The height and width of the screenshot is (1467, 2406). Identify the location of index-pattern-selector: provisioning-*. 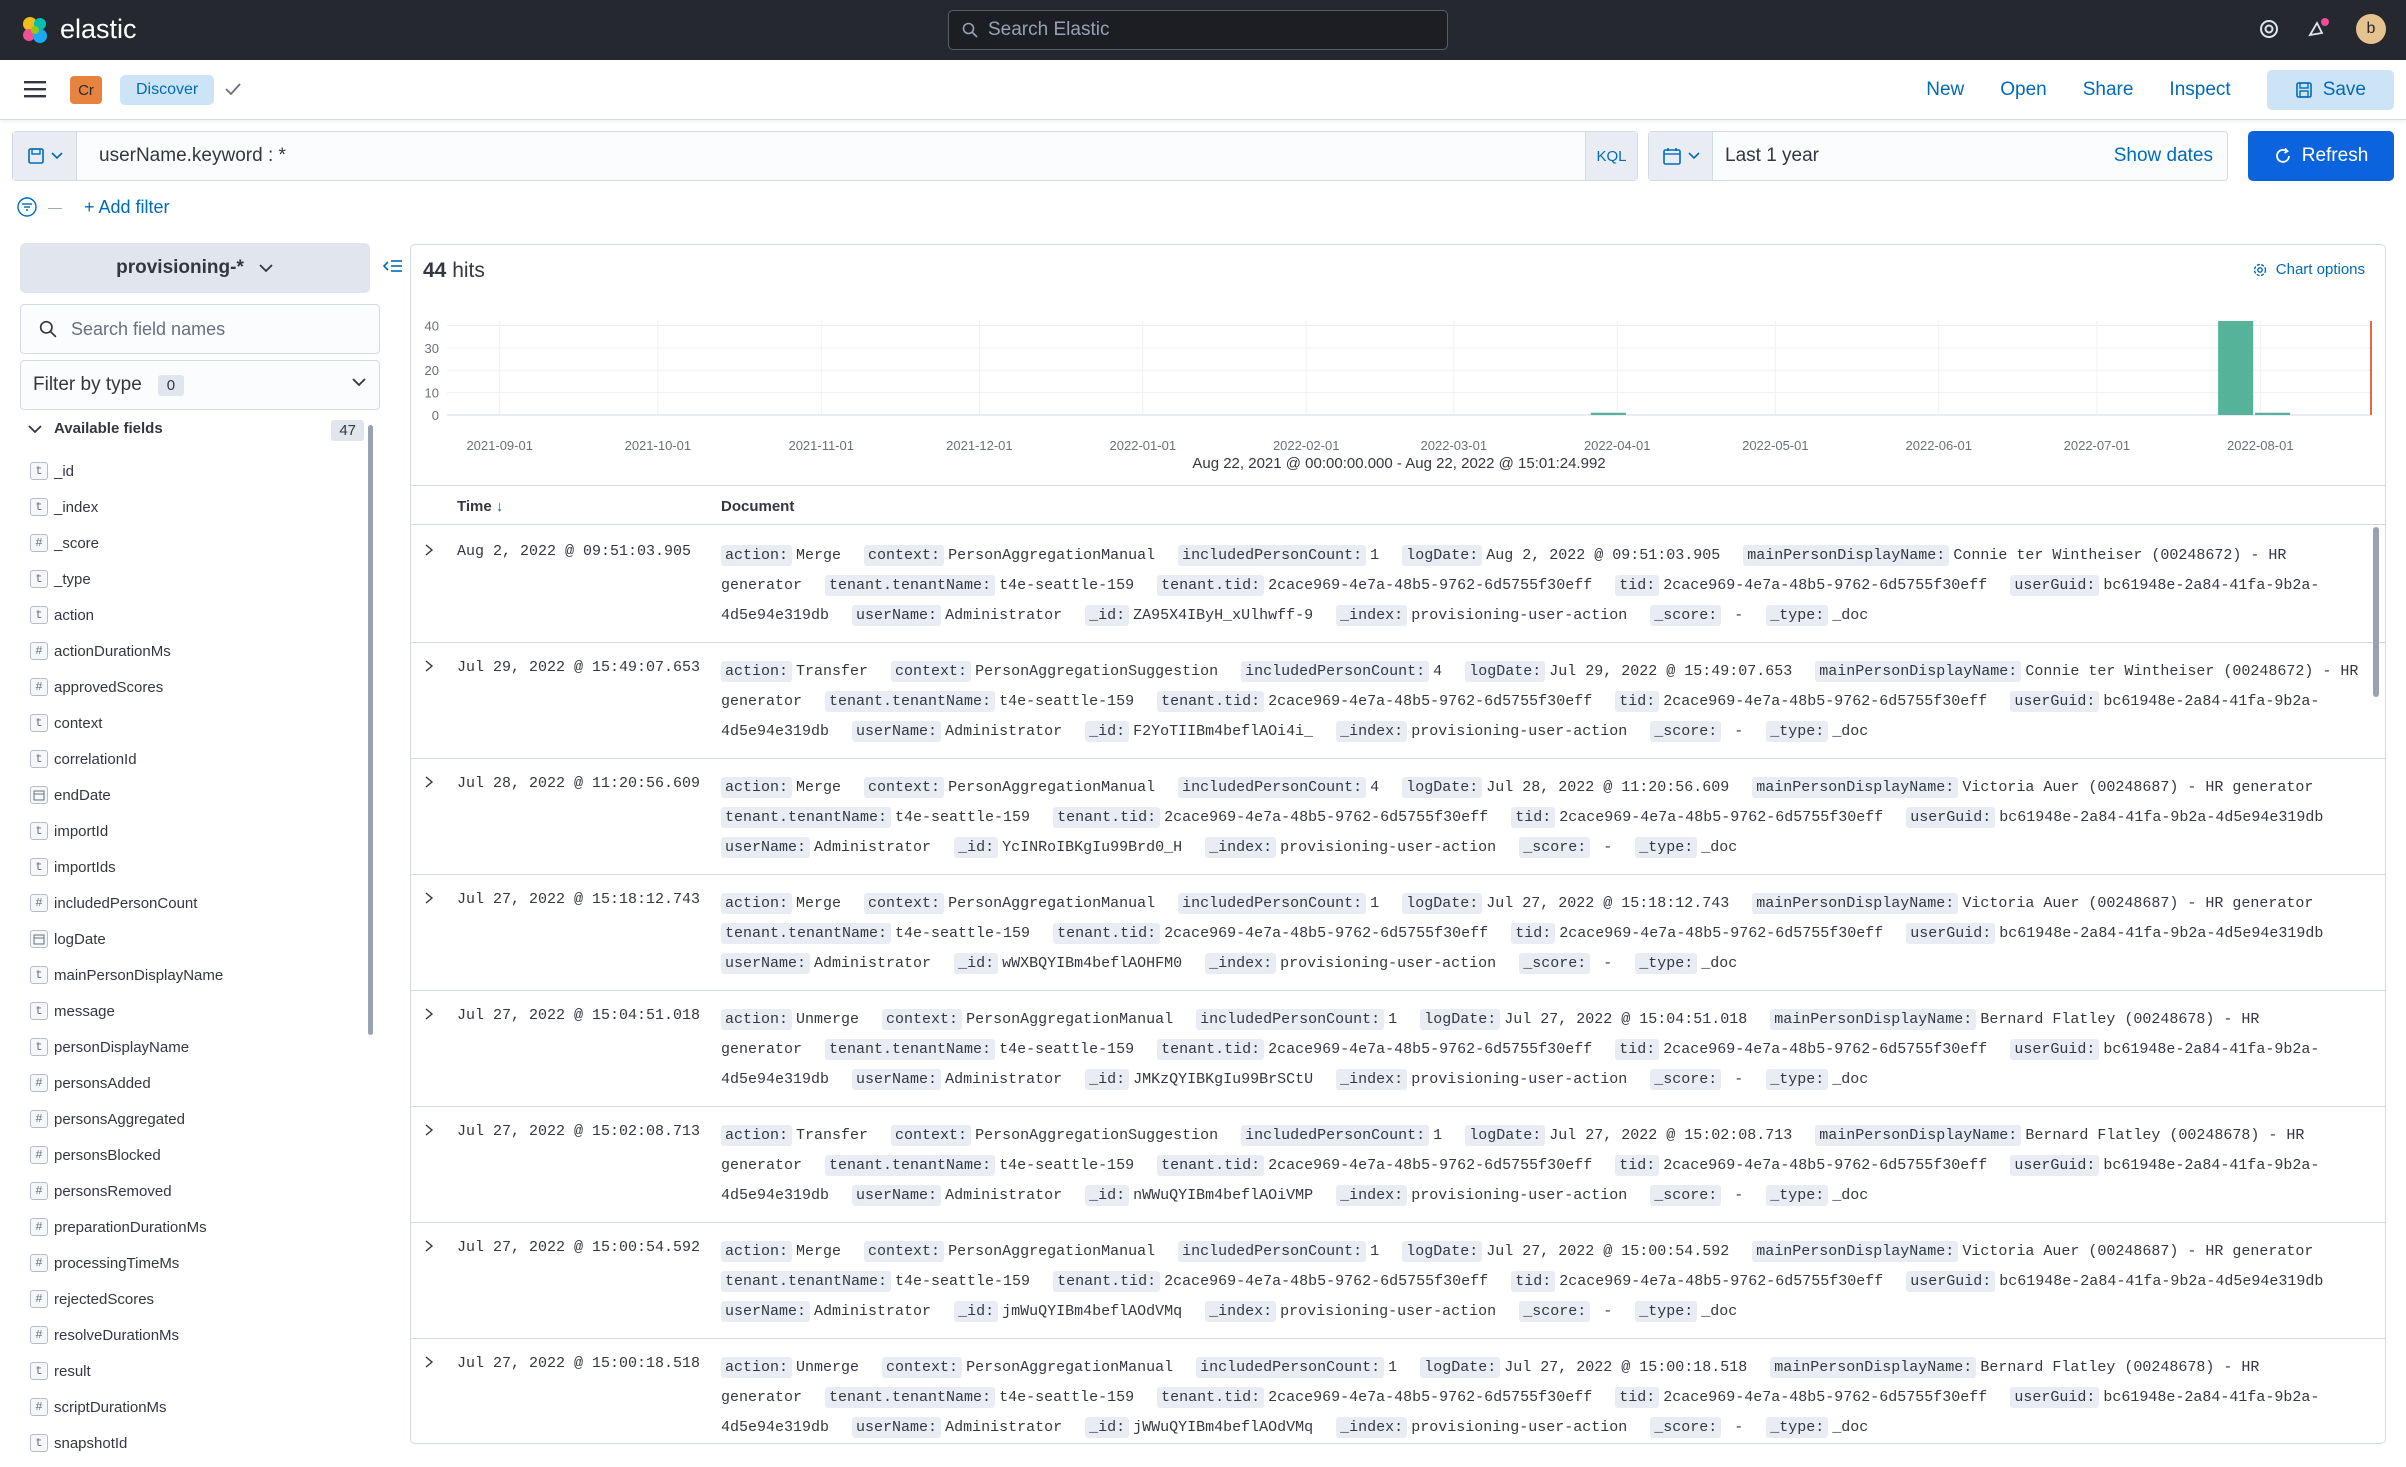
(195, 268).